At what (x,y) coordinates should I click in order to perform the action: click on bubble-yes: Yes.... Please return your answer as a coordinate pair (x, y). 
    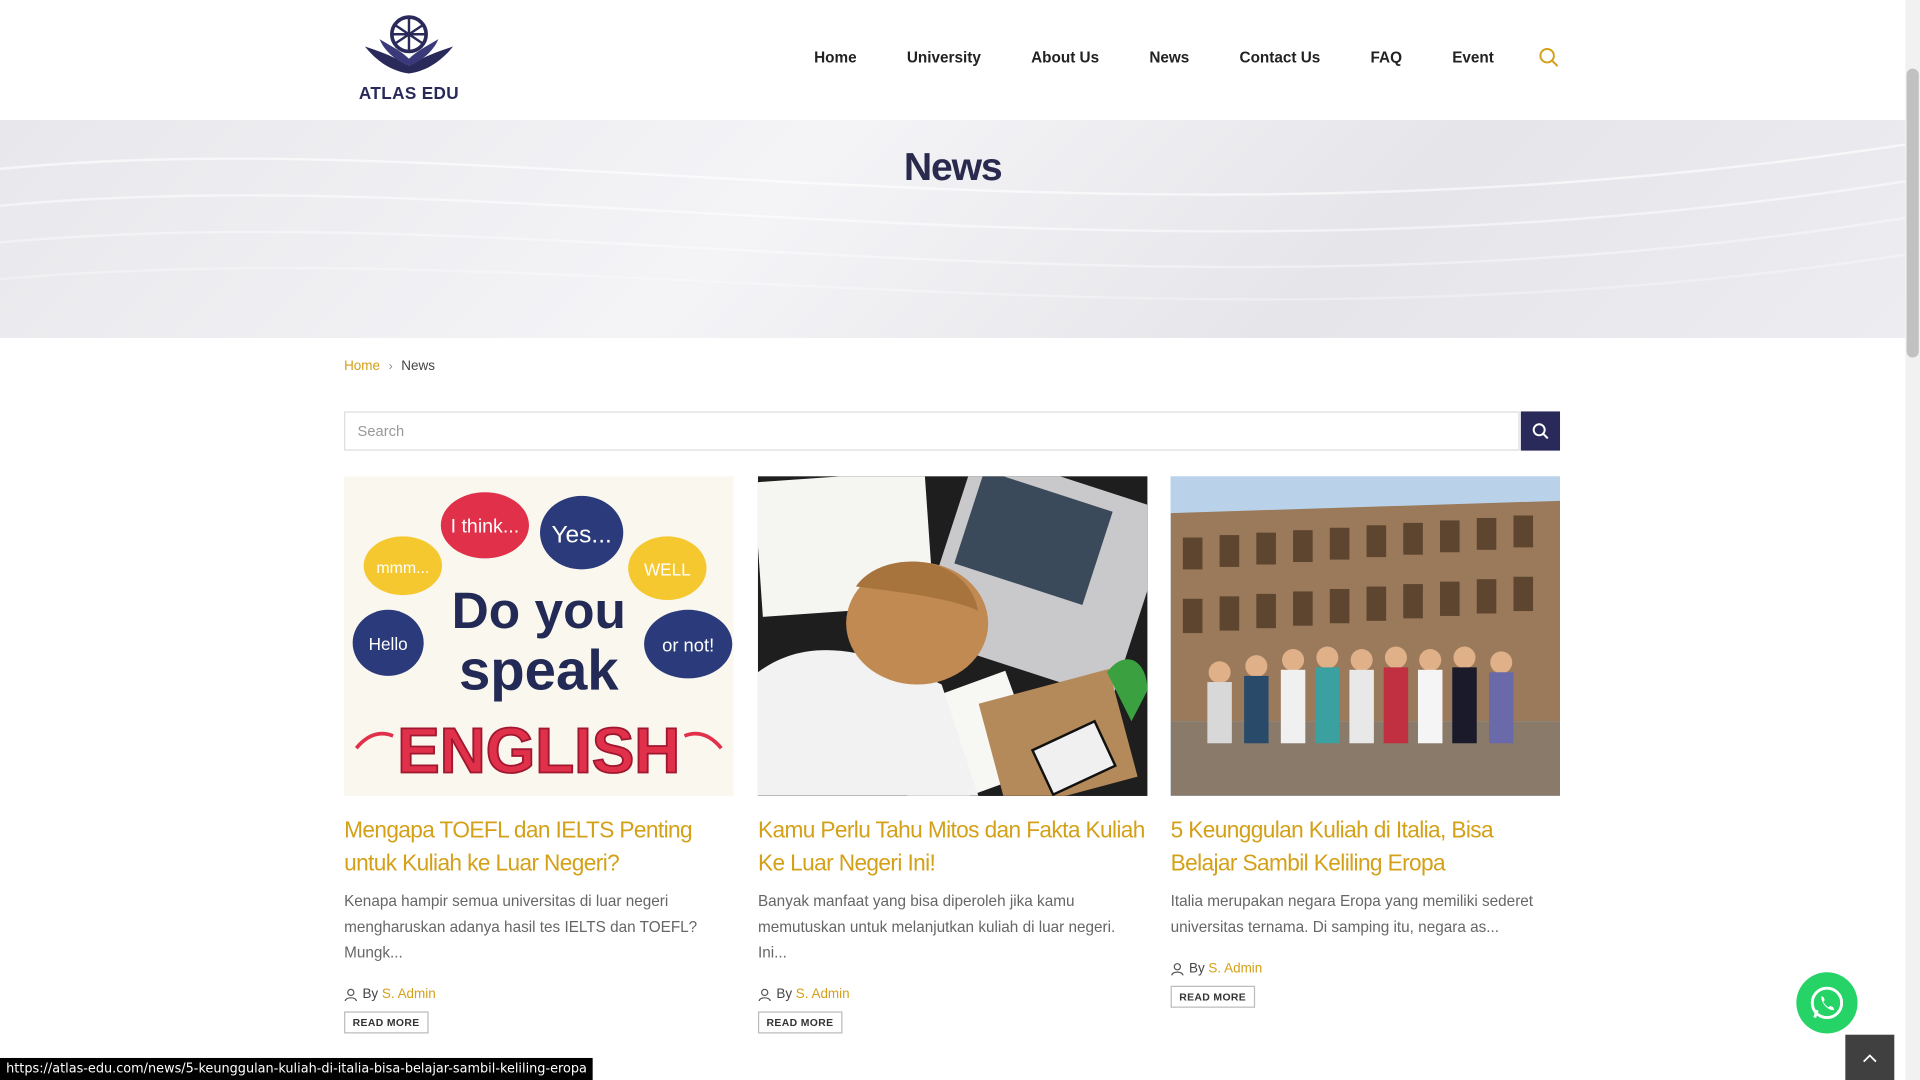
    Looking at the image, I should click on (581, 534).